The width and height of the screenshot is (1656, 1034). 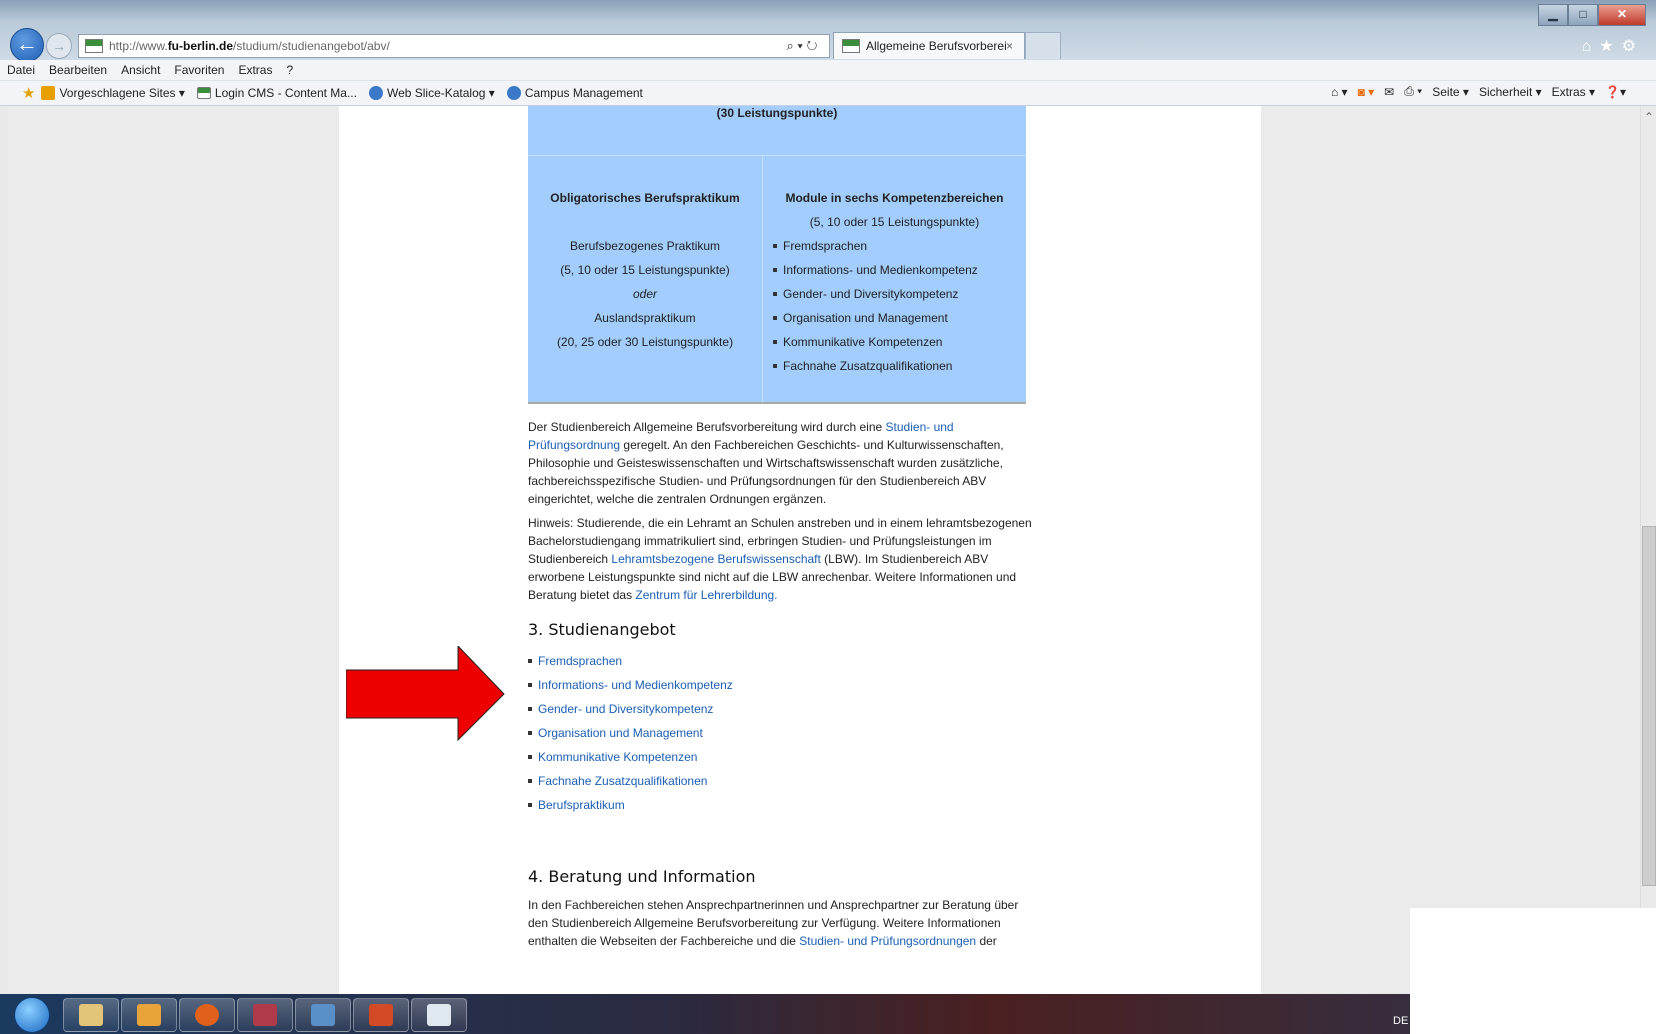 I want to click on taskbar-powerpoint, so click(x=381, y=1015).